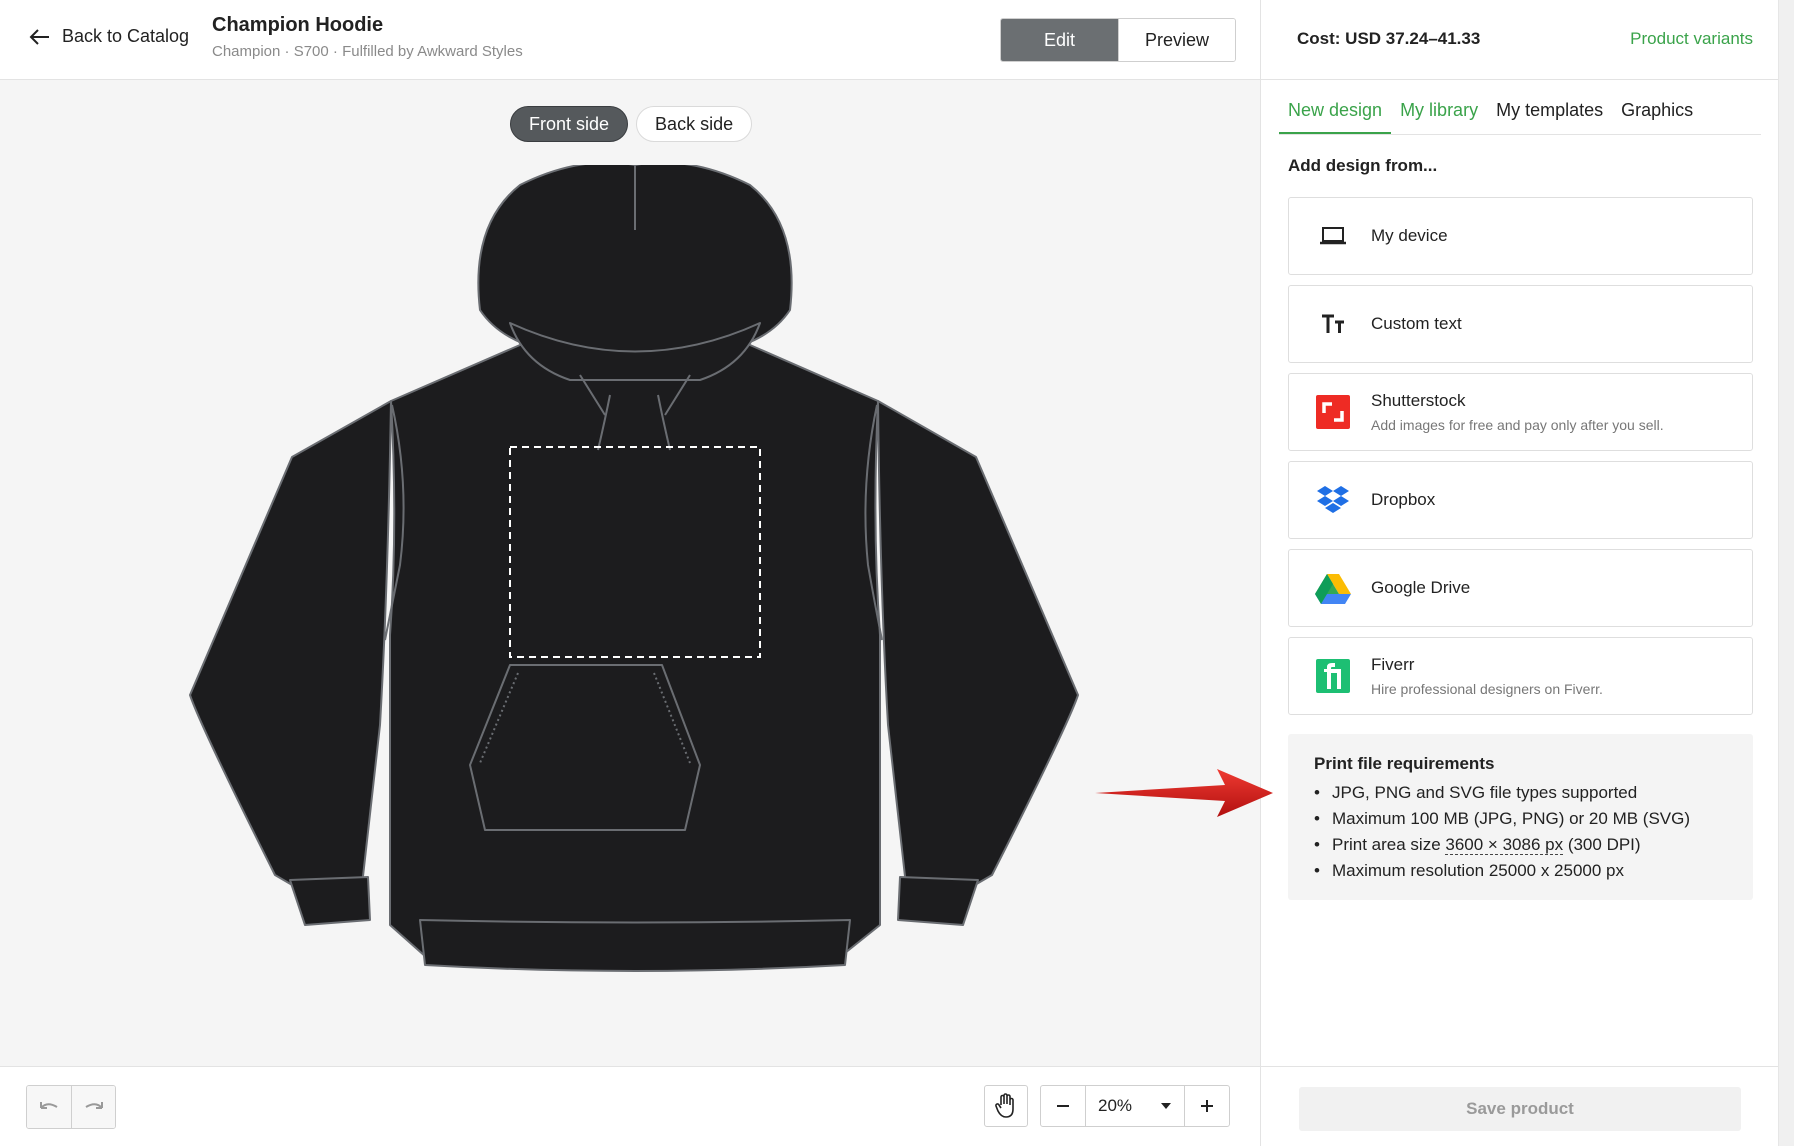  What do you see at coordinates (1176, 40) in the screenshot?
I see `preview-button: Preview` at bounding box center [1176, 40].